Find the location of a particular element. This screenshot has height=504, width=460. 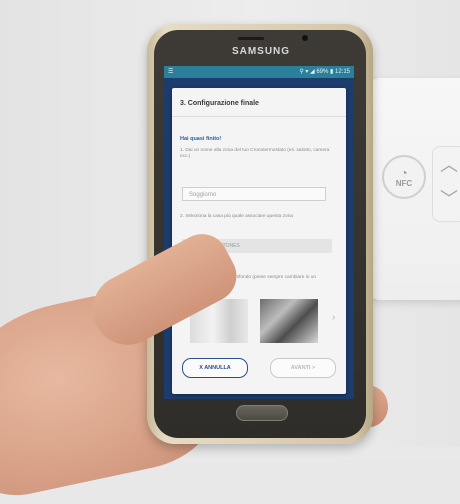

chevron-down-icon: ﹀ is located at coordinates (449, 199).